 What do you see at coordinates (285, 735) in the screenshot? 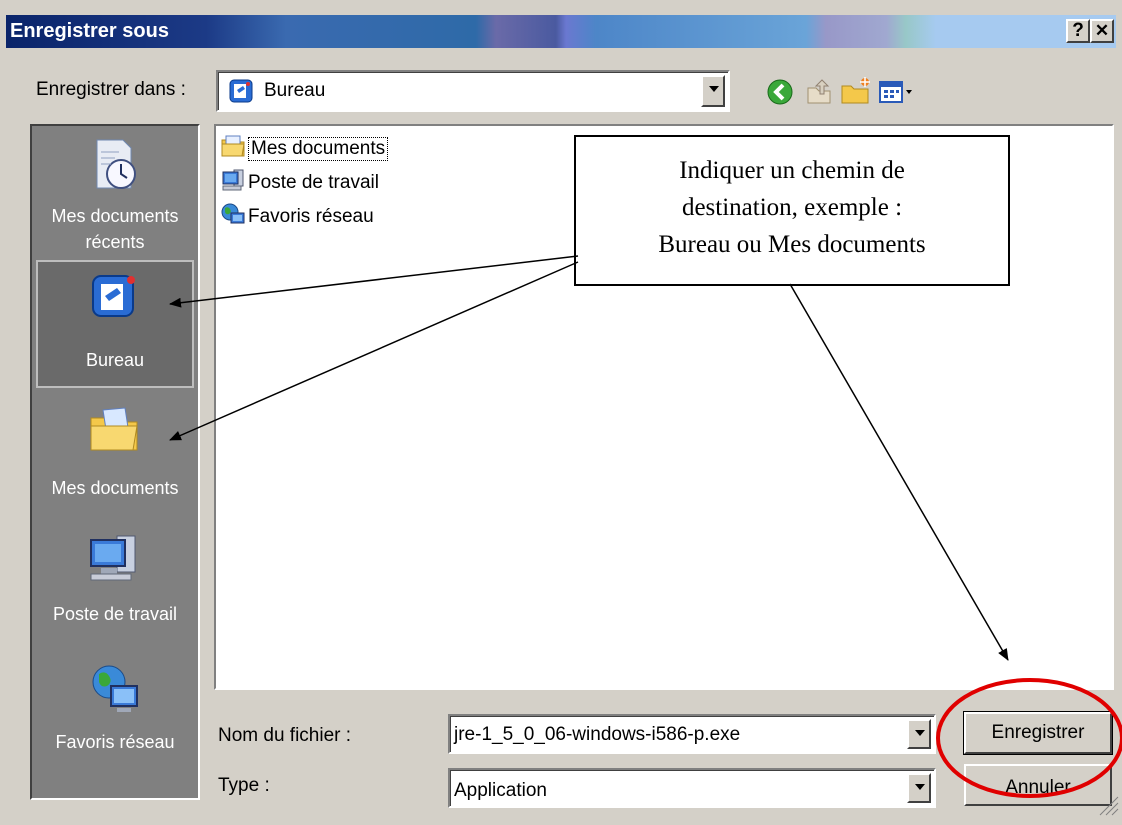
I see `filename-label: Nom du fichier :` at bounding box center [285, 735].